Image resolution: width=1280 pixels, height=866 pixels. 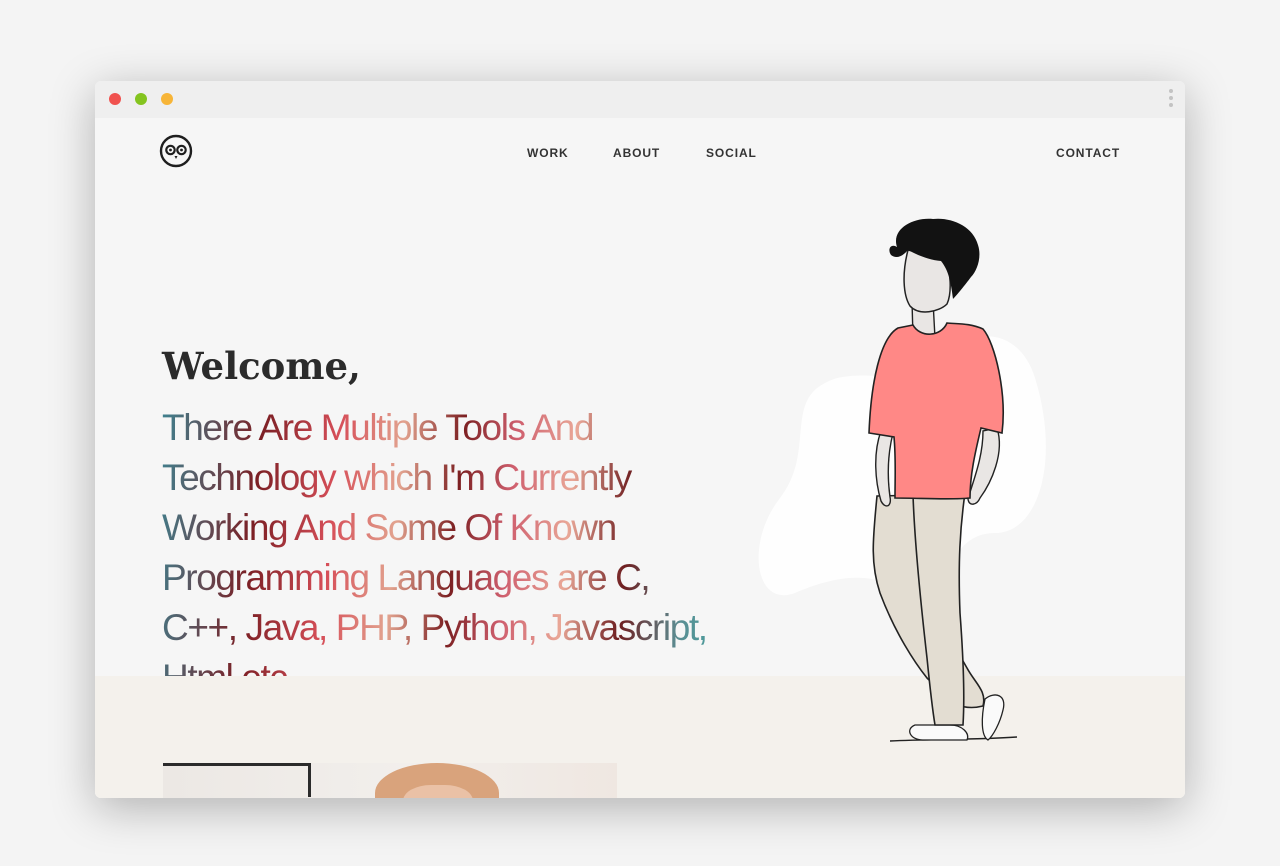 I want to click on nav-link-contact: CONTACT, so click(x=1088, y=153).